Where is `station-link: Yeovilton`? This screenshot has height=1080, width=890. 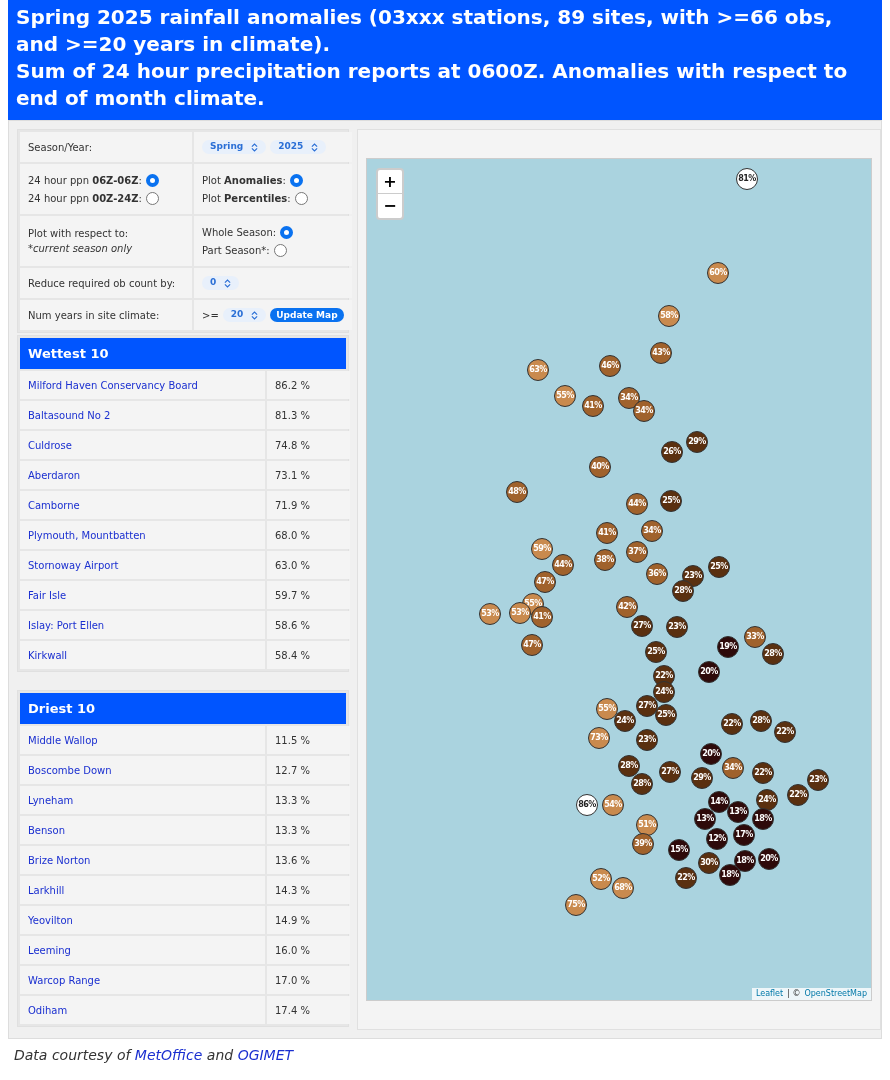 station-link: Yeovilton is located at coordinates (50, 920).